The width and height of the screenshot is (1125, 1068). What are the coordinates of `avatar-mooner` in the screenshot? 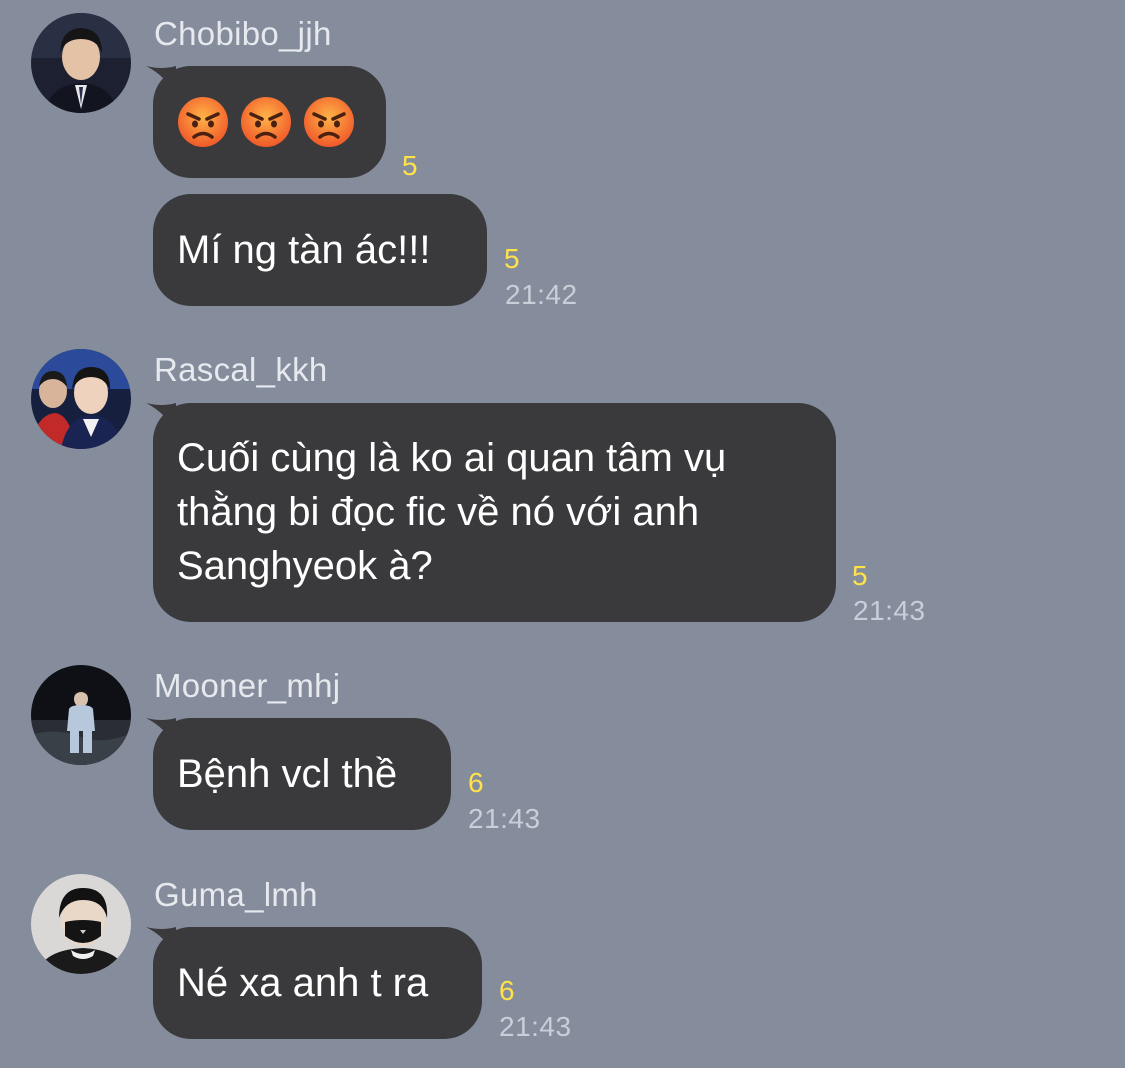 It's located at (81, 715).